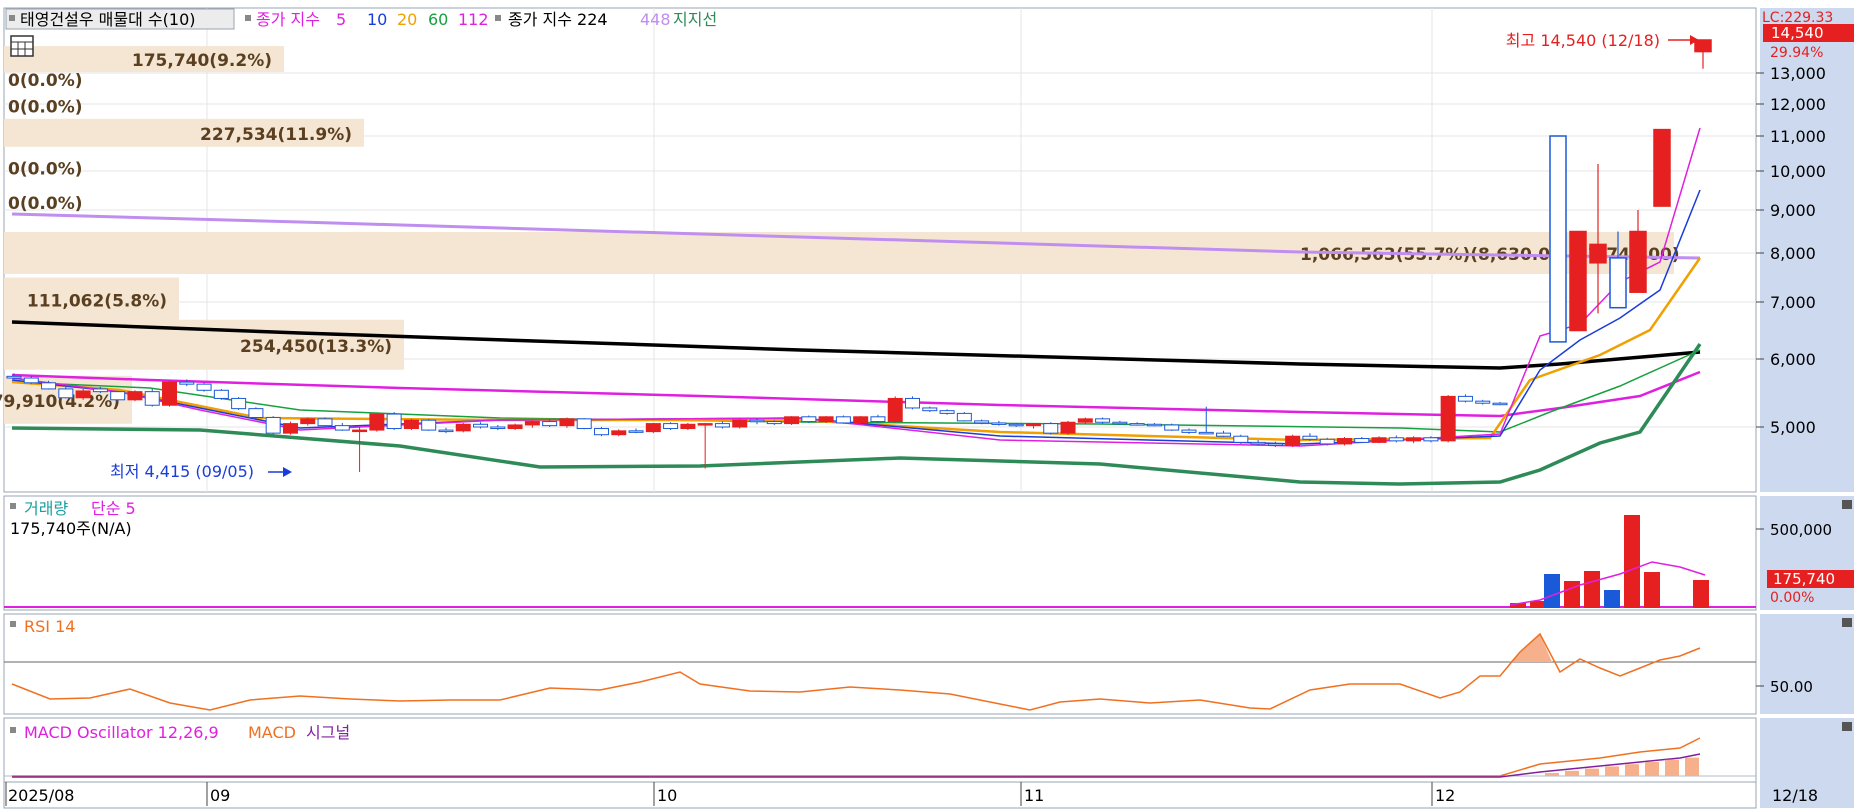 This screenshot has width=1858, height=812. I want to click on legend-support: 지지선, so click(695, 19).